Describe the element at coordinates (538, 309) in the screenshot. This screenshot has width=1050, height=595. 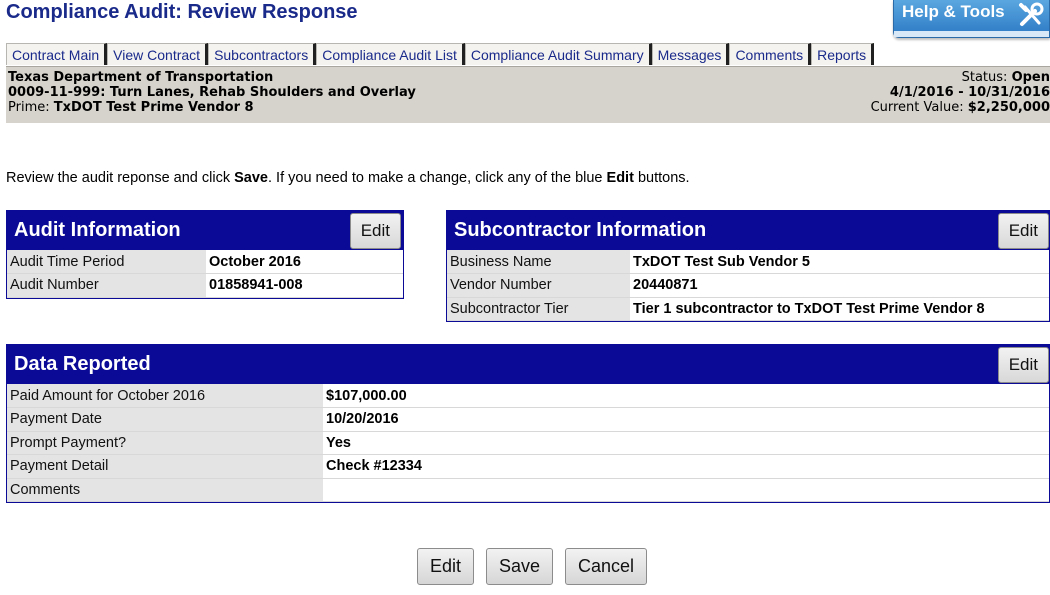
I see `subcontractor-tier-label: Subcontractor Tier` at that location.